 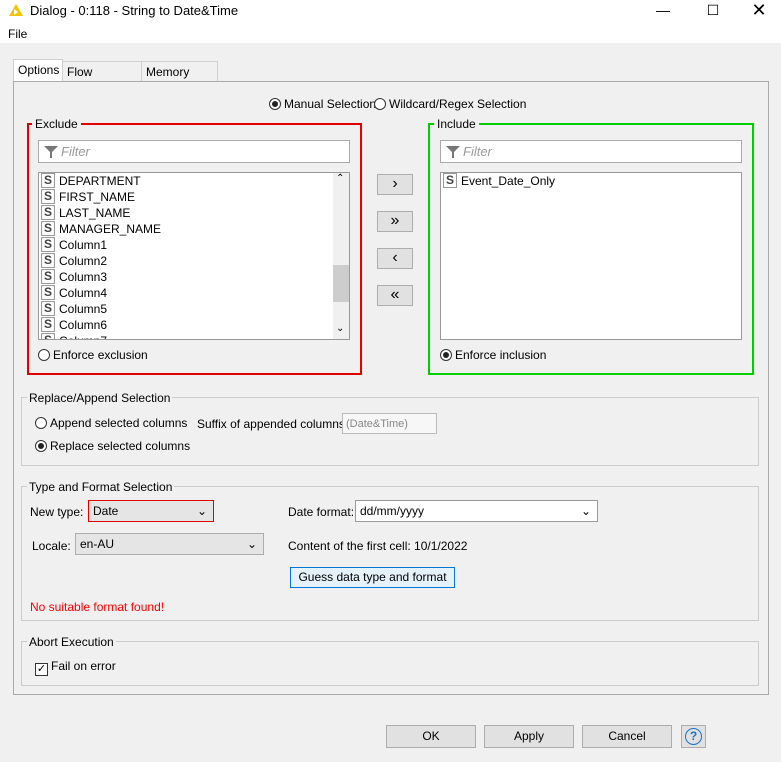 What do you see at coordinates (151, 511) in the screenshot?
I see `new-type-select: Date ⌄` at bounding box center [151, 511].